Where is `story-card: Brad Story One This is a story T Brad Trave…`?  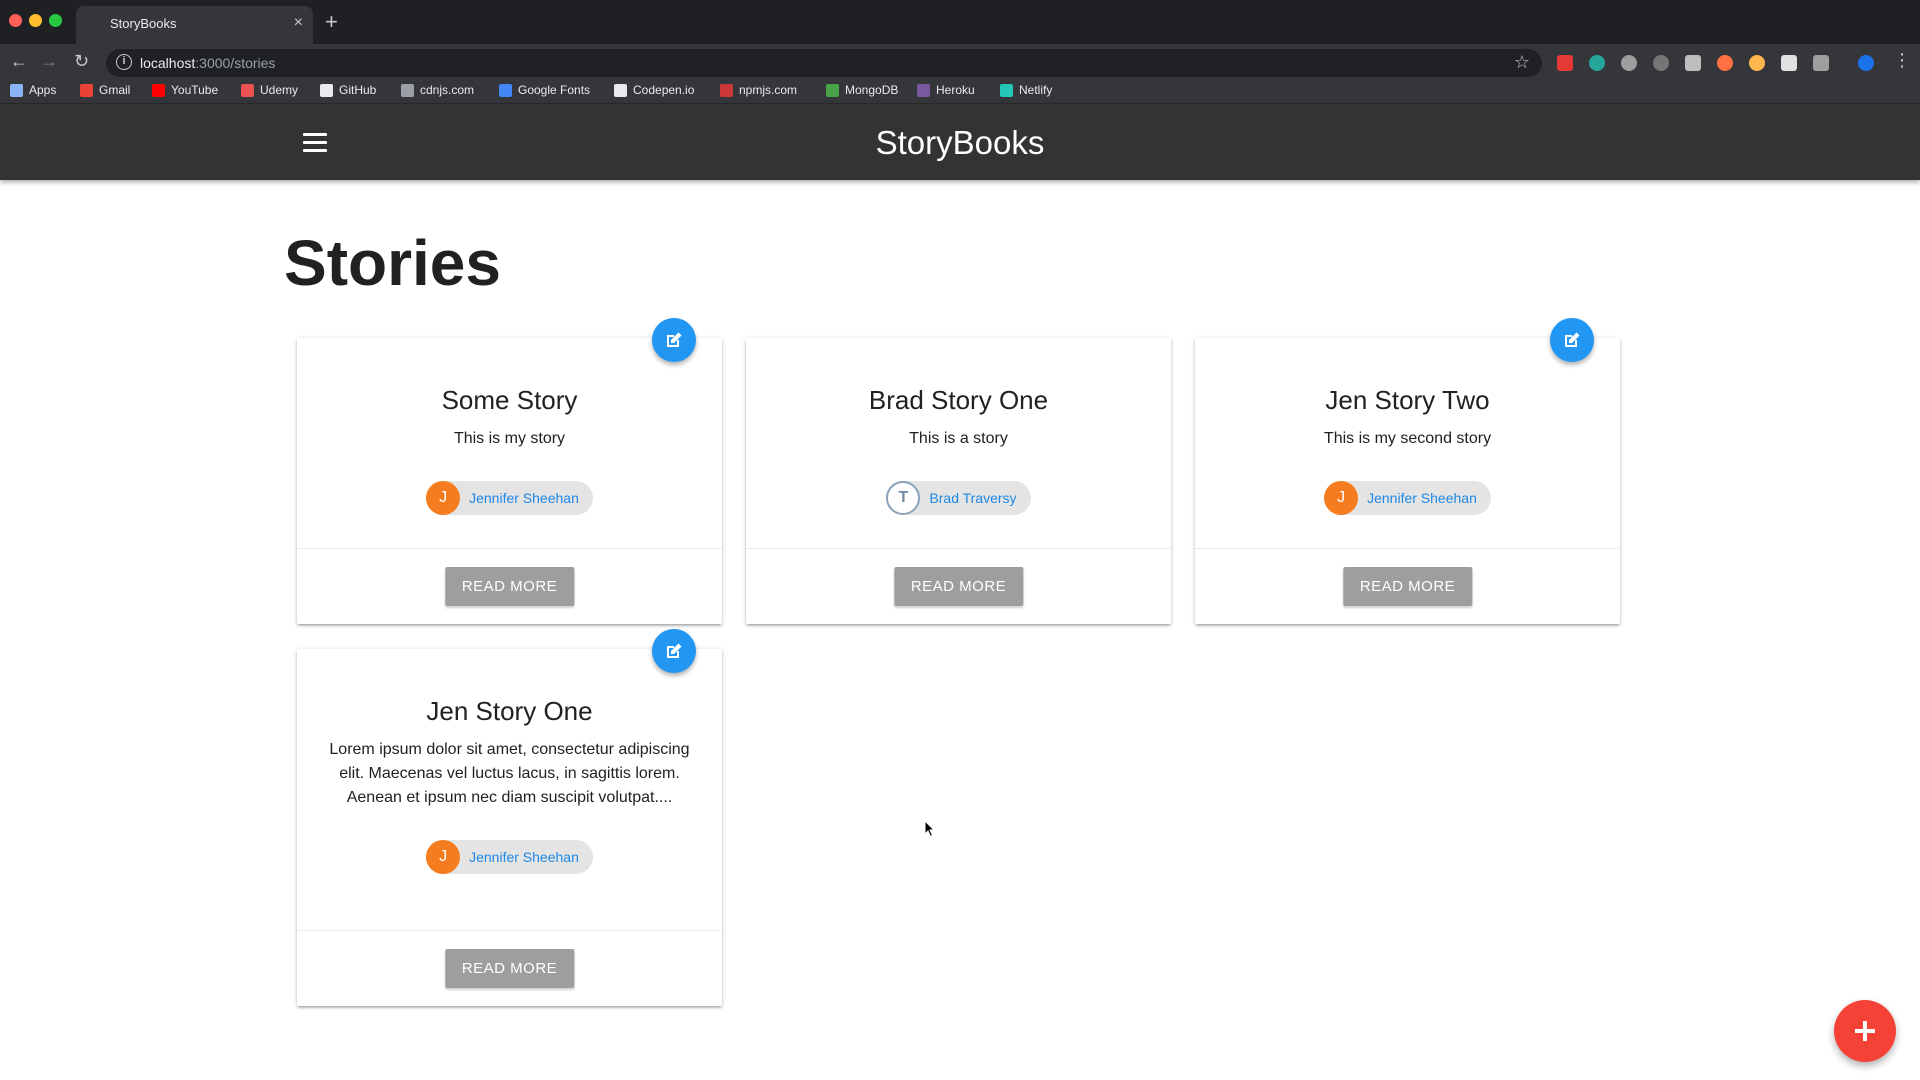 story-card: Brad Story One This is a story T Brad Trave… is located at coordinates (958, 481).